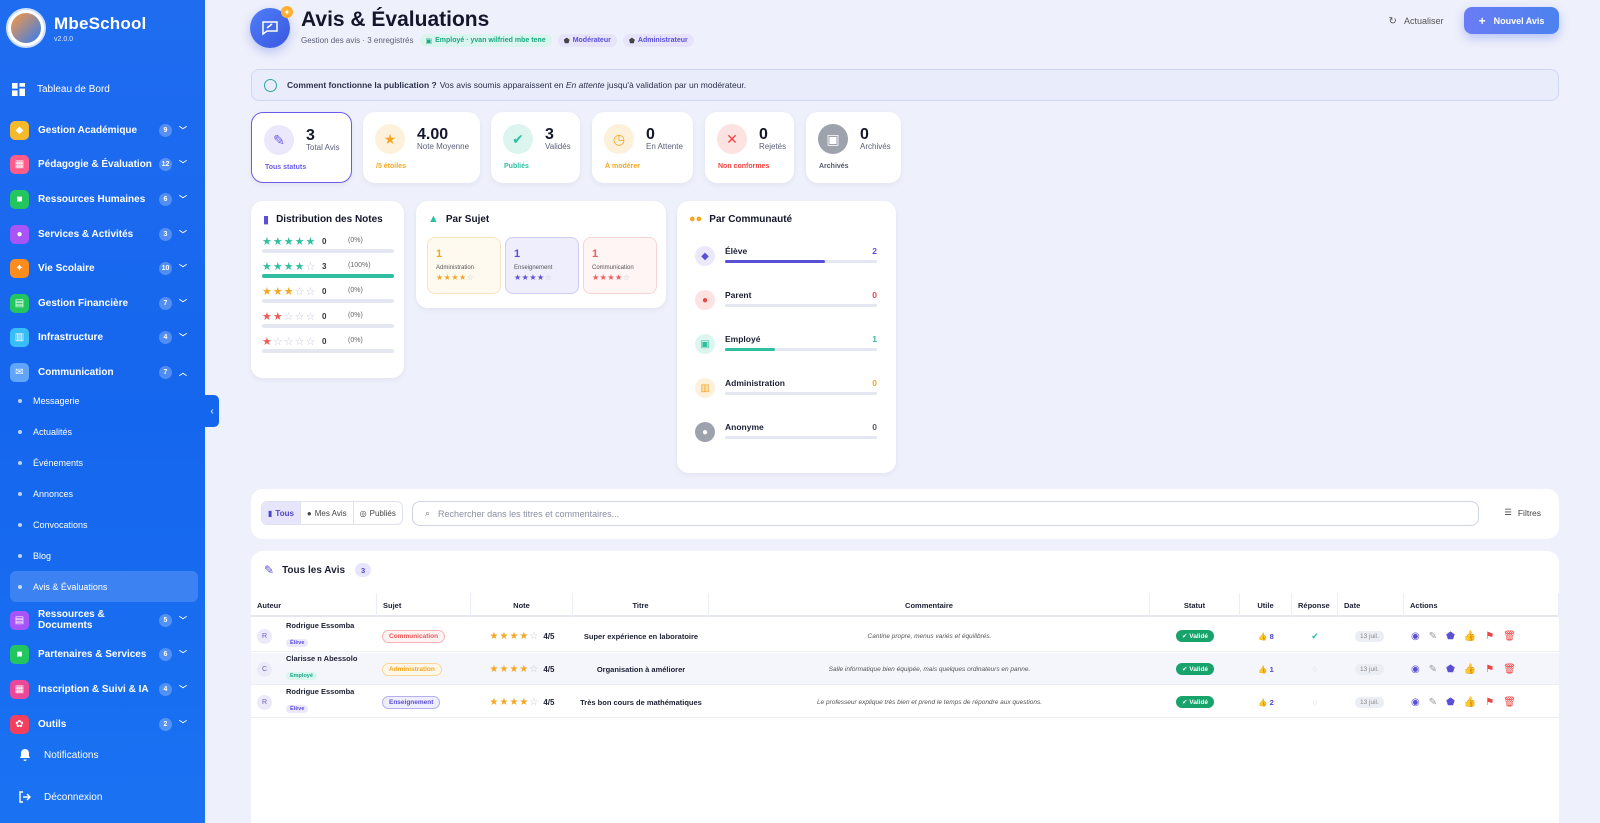 The image size is (1600, 823). Describe the element at coordinates (1511, 20) in the screenshot. I see `new-review-button: + Nouvel Avis` at that location.